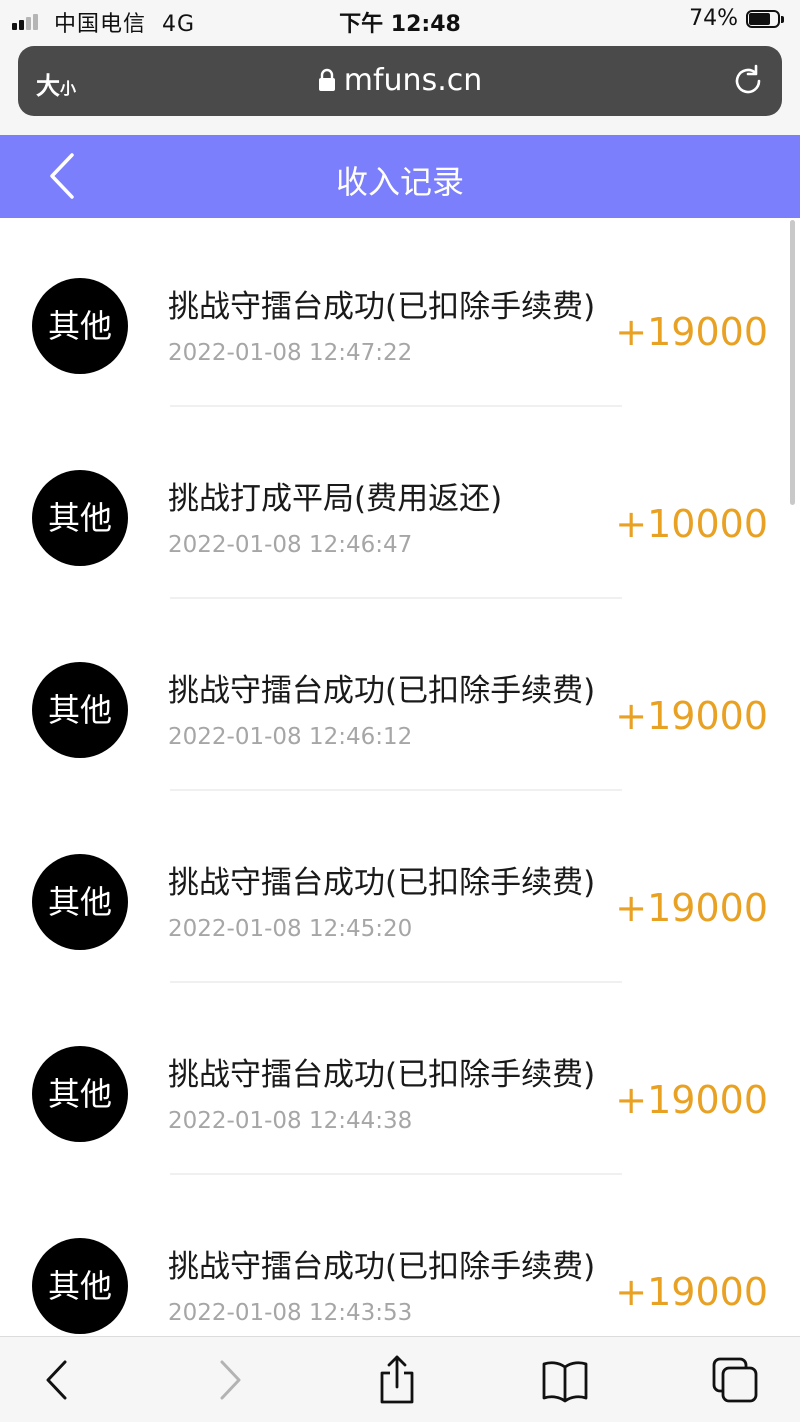  What do you see at coordinates (290, 929) in the screenshot?
I see `record-time: 2022-01-08 12:45:20` at bounding box center [290, 929].